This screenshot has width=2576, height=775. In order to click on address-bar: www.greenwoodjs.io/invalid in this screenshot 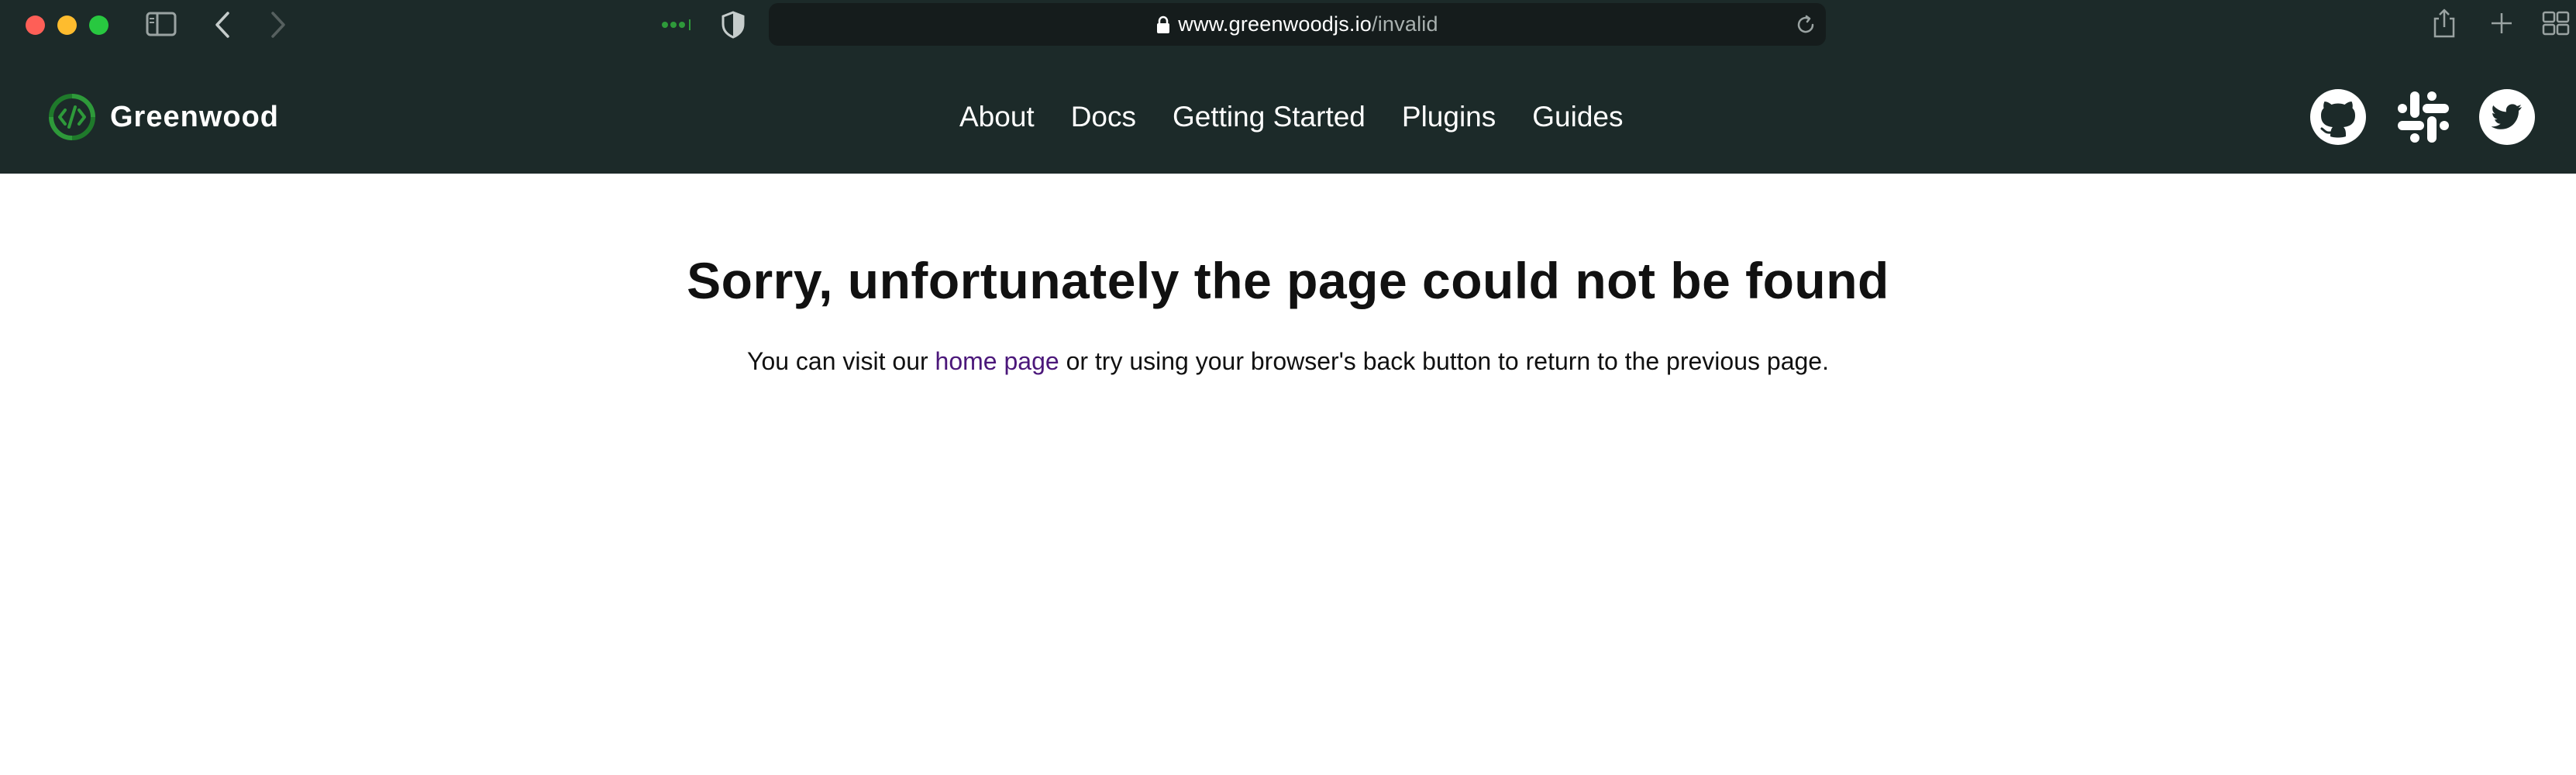, I will do `click(1297, 24)`.